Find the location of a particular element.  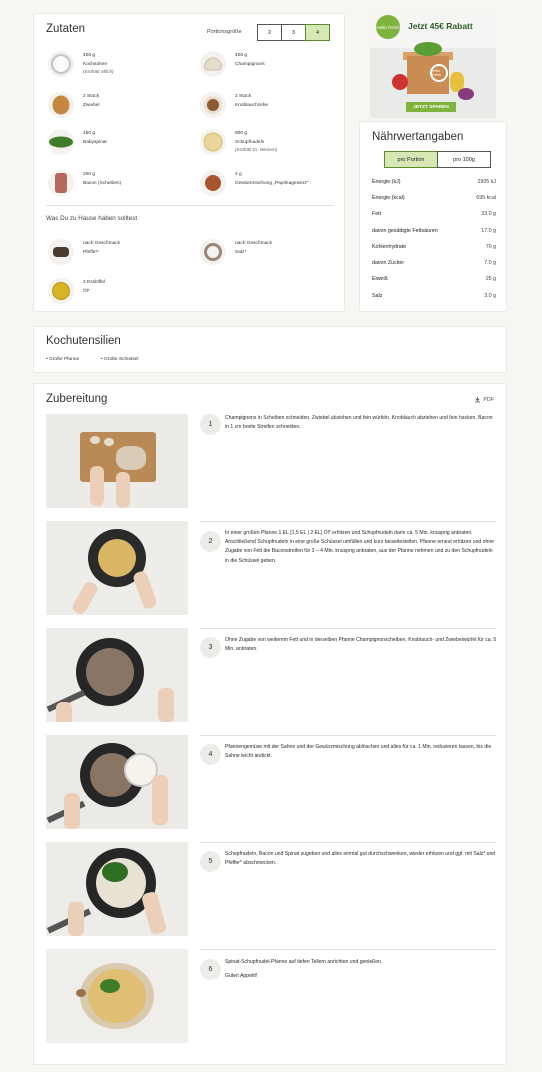

pdf-label: PDF is located at coordinates (488, 399).